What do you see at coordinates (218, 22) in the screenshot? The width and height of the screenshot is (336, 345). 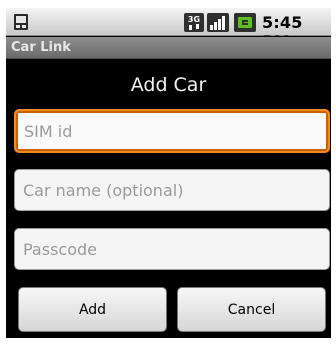 I see `signal-icon` at bounding box center [218, 22].